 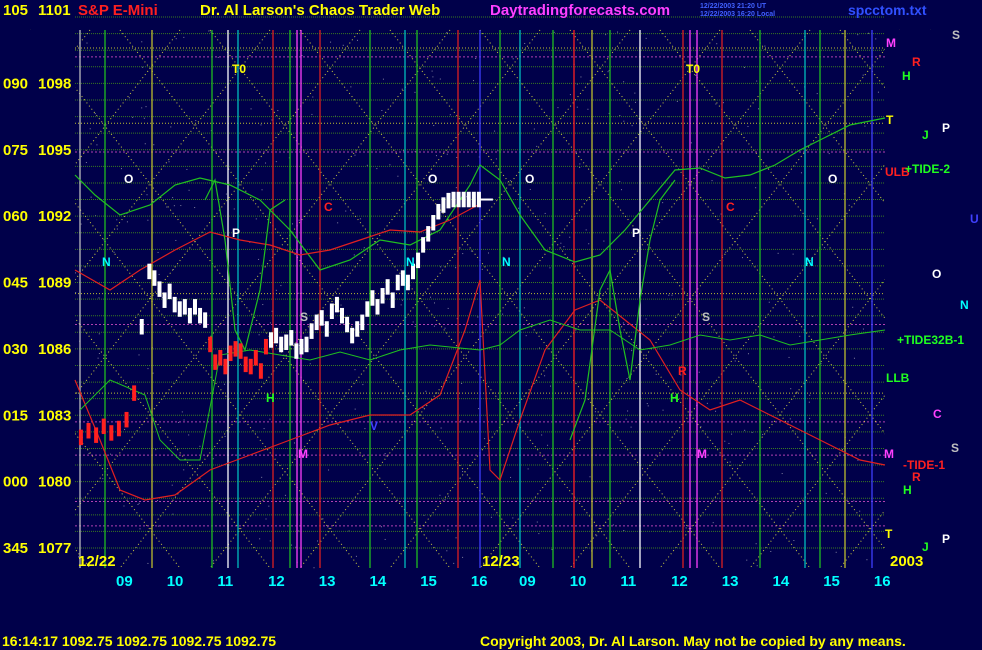 I want to click on right-label: C, so click(x=937, y=414).